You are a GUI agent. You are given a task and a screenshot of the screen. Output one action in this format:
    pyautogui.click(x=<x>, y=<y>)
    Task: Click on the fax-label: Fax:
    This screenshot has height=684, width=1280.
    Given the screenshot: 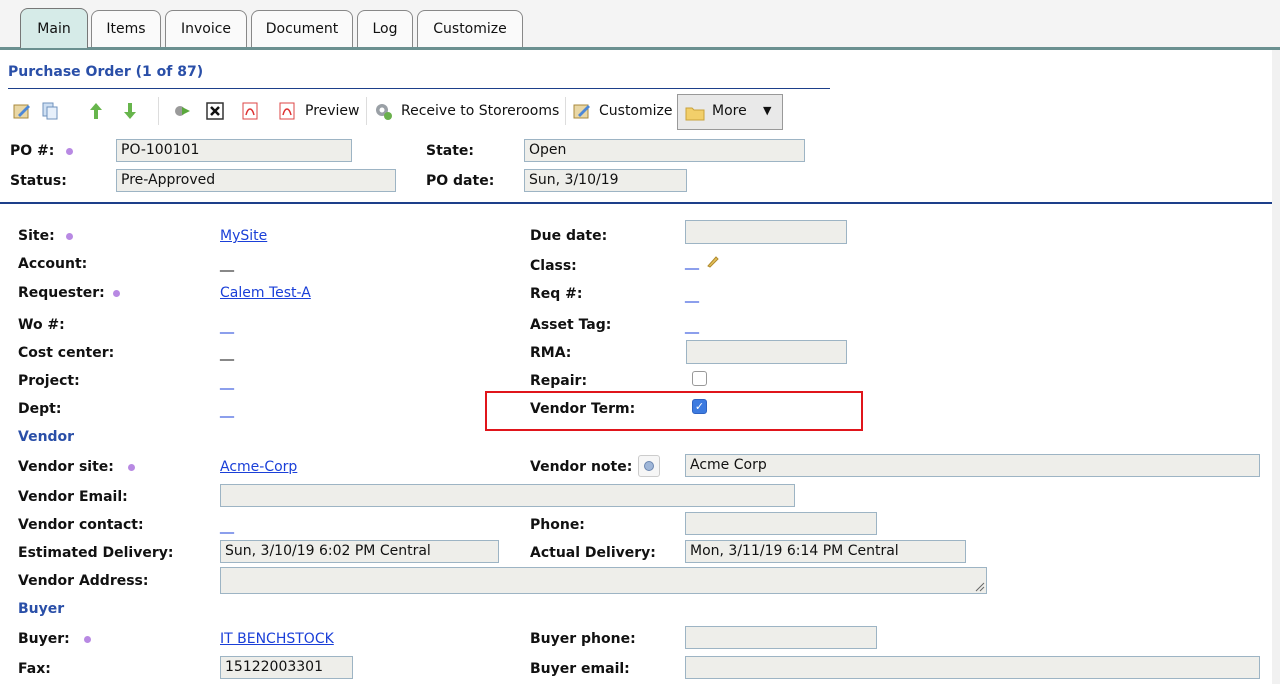 What is the action you would take?
    pyautogui.click(x=34, y=669)
    